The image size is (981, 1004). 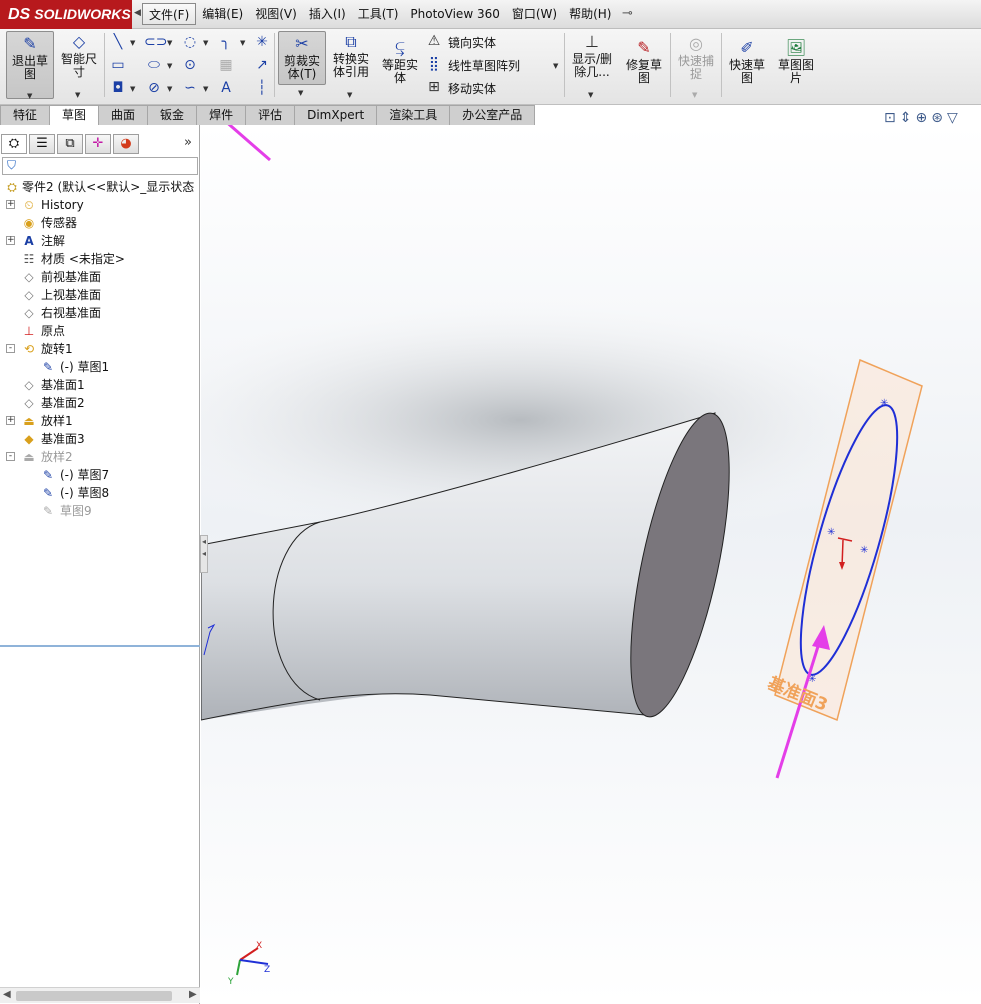 What do you see at coordinates (492, 115) in the screenshot?
I see `tab-office-products: 办公室产品` at bounding box center [492, 115].